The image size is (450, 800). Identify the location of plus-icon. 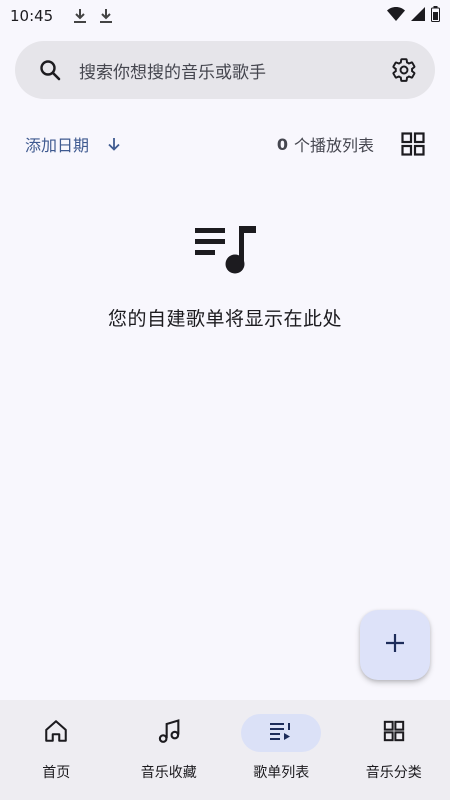
(395, 645).